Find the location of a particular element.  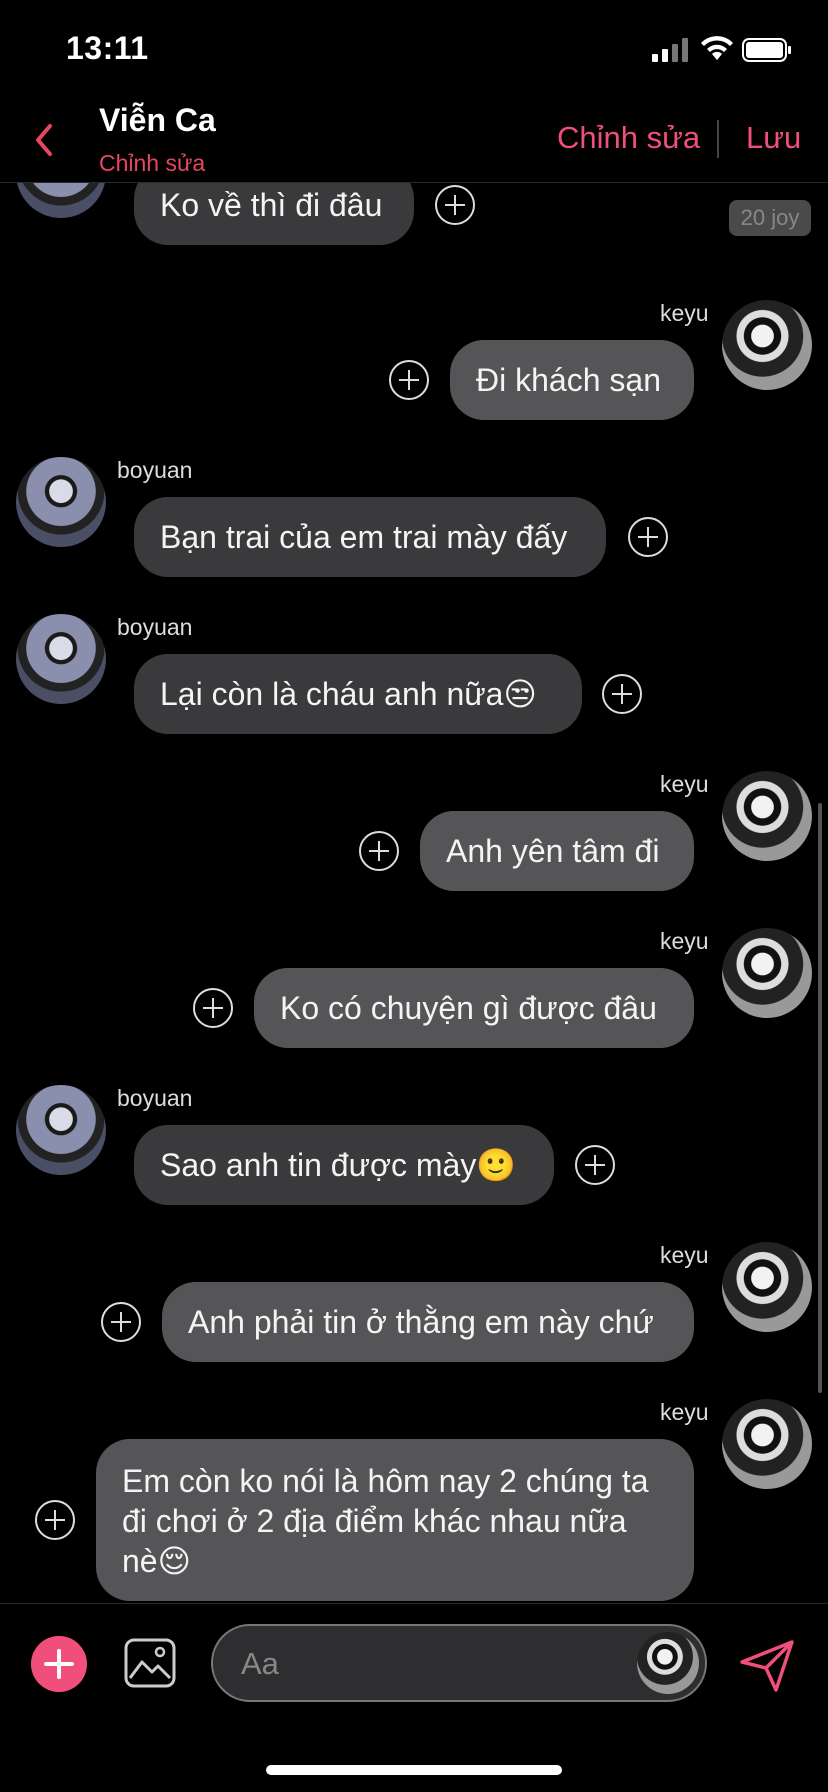

chat-header: Viễn Ca Chỉnh sửa Chỉnh sửa Lưu is located at coordinates (414, 141).